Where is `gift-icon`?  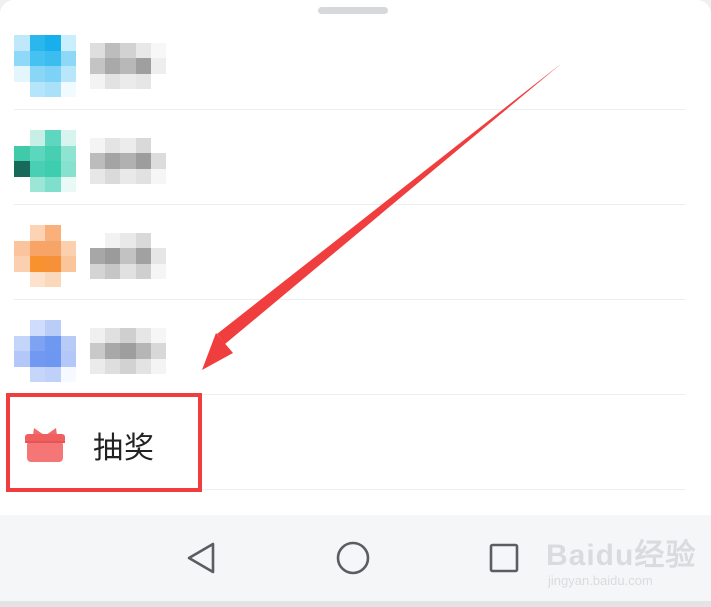
gift-icon is located at coordinates (45, 445).